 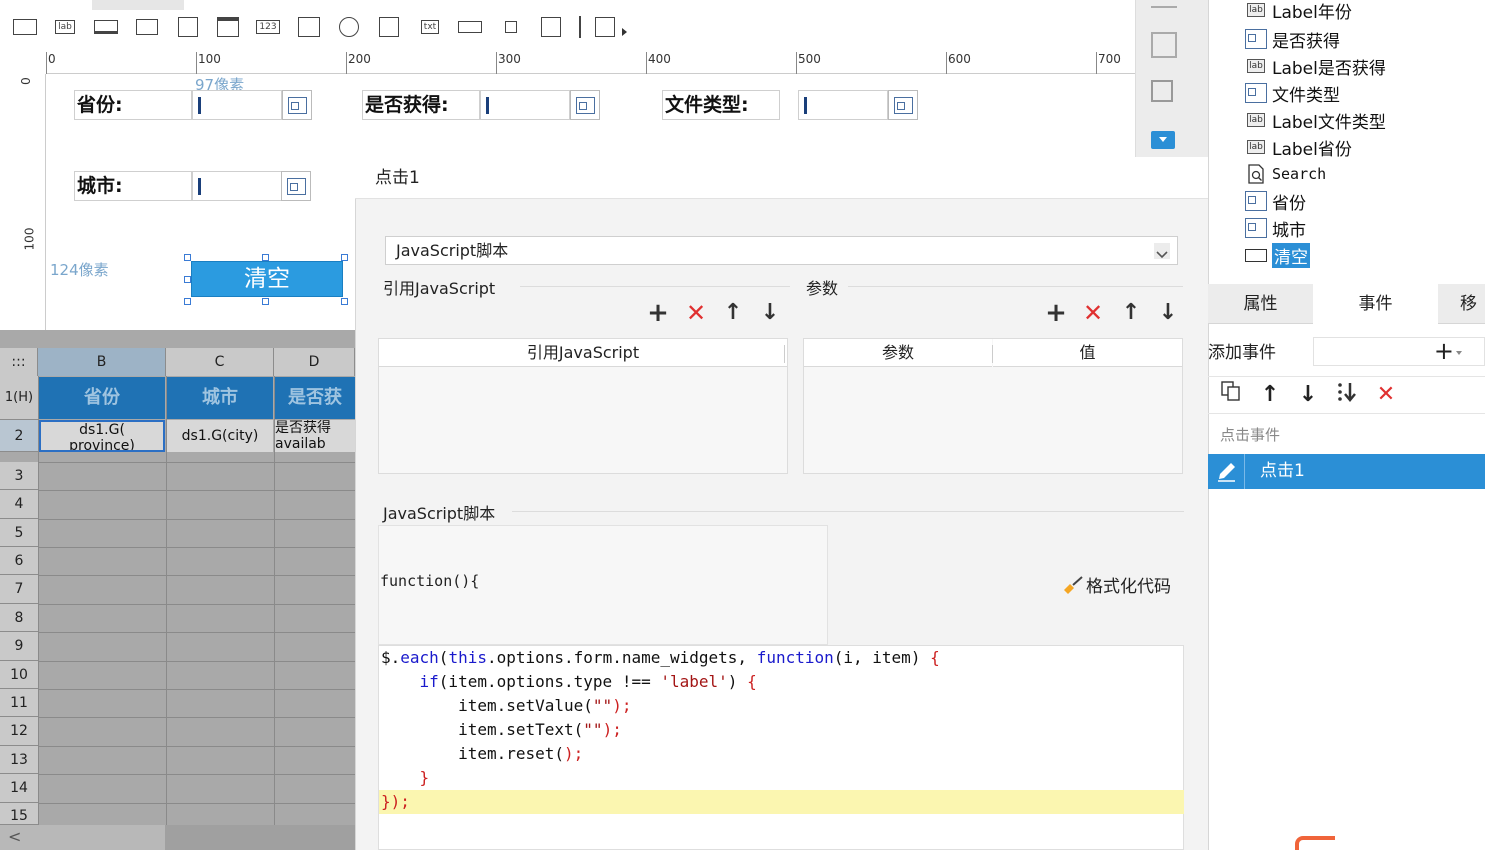 I want to click on obtained-label: 是否获得:, so click(x=421, y=105).